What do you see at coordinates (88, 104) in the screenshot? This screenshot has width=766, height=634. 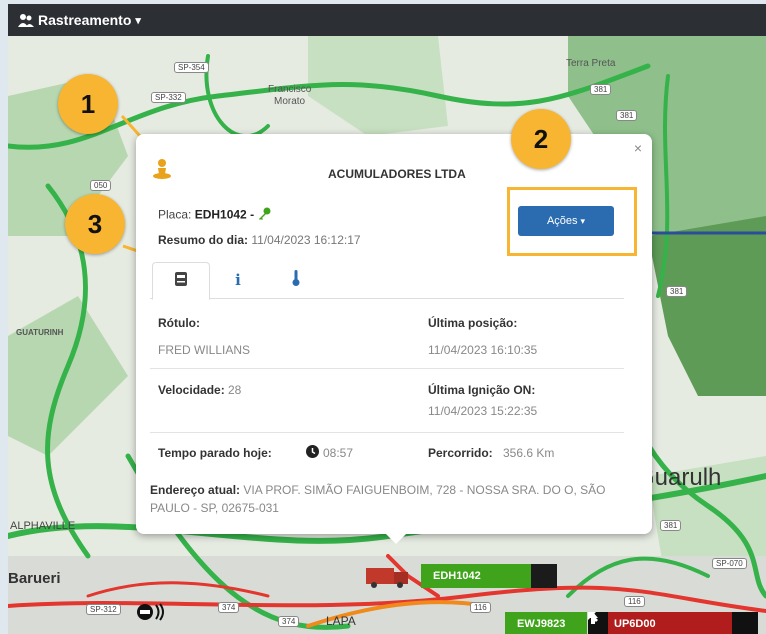 I see `callout-badge-1: 1` at bounding box center [88, 104].